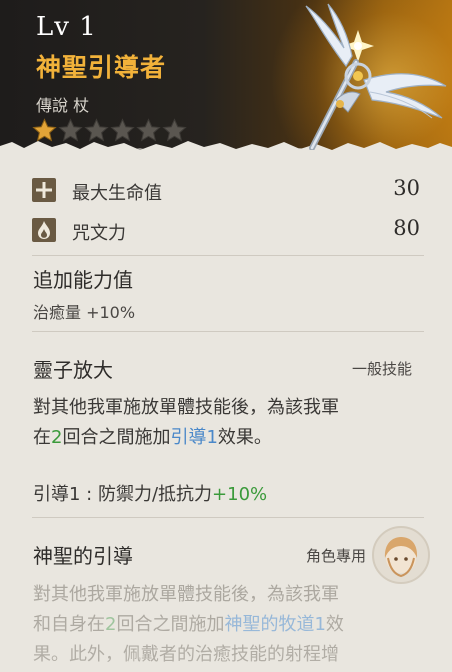 This screenshot has width=452, height=672. I want to click on skill-desc-line: 和自身在2回合之間施加神聖的牧道1效, so click(223, 625).